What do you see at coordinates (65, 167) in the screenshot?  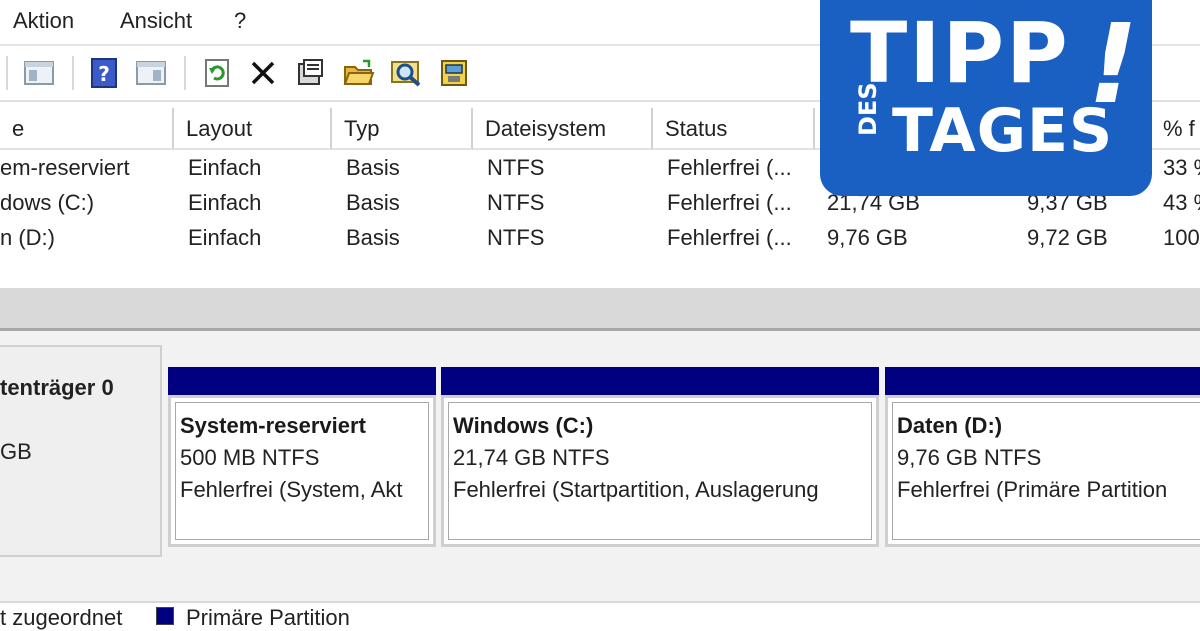 I see `cell-volume: em-reserviert` at bounding box center [65, 167].